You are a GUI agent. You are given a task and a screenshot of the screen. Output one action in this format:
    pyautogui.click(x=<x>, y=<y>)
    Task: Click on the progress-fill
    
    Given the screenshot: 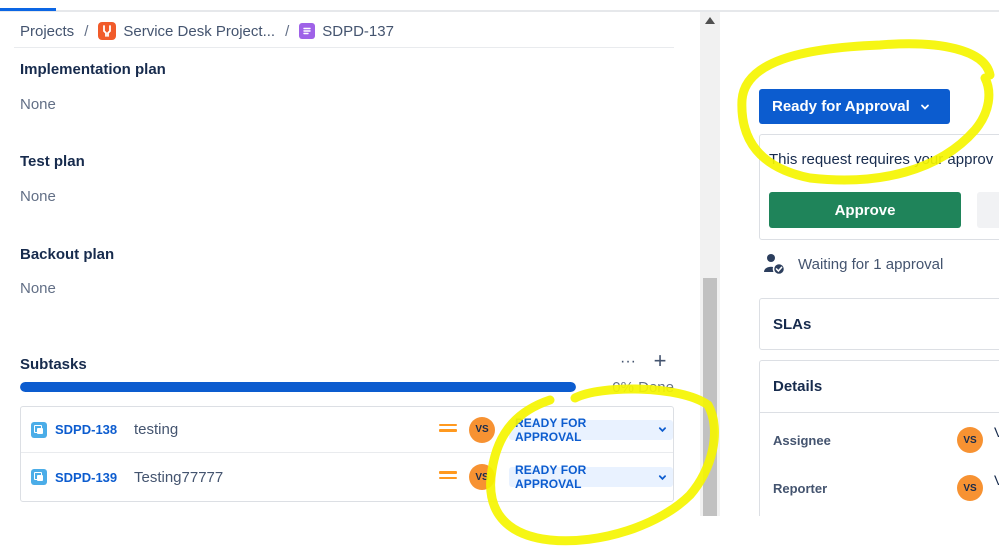 What is the action you would take?
    pyautogui.click(x=298, y=387)
    